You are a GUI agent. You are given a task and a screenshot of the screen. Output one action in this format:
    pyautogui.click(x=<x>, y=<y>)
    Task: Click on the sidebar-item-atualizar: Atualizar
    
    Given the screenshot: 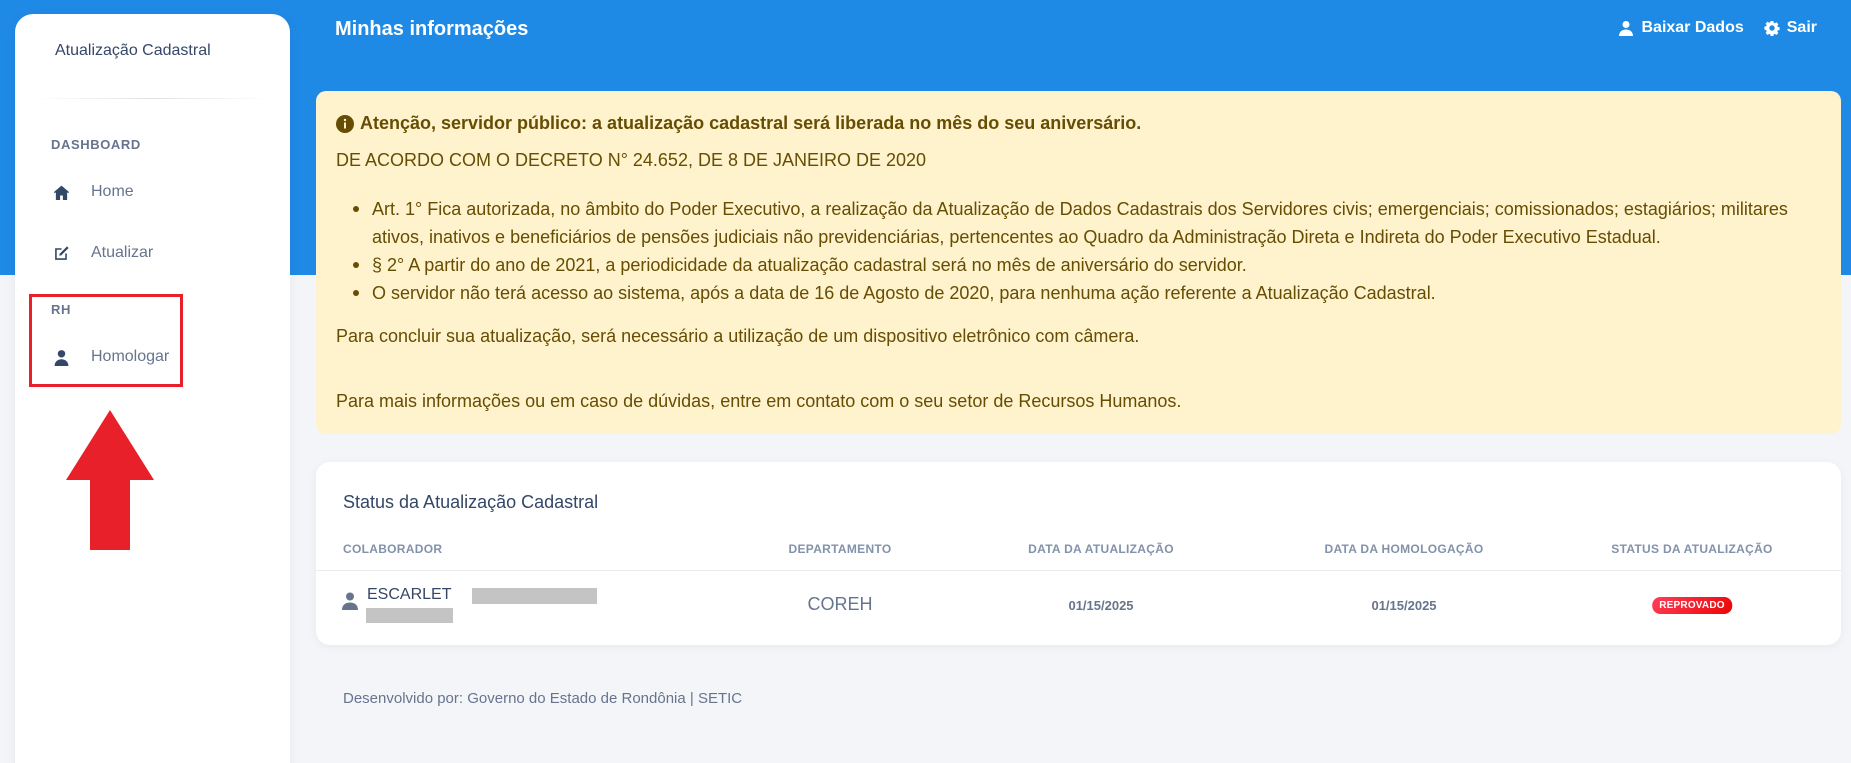 What is the action you would take?
    pyautogui.click(x=102, y=253)
    